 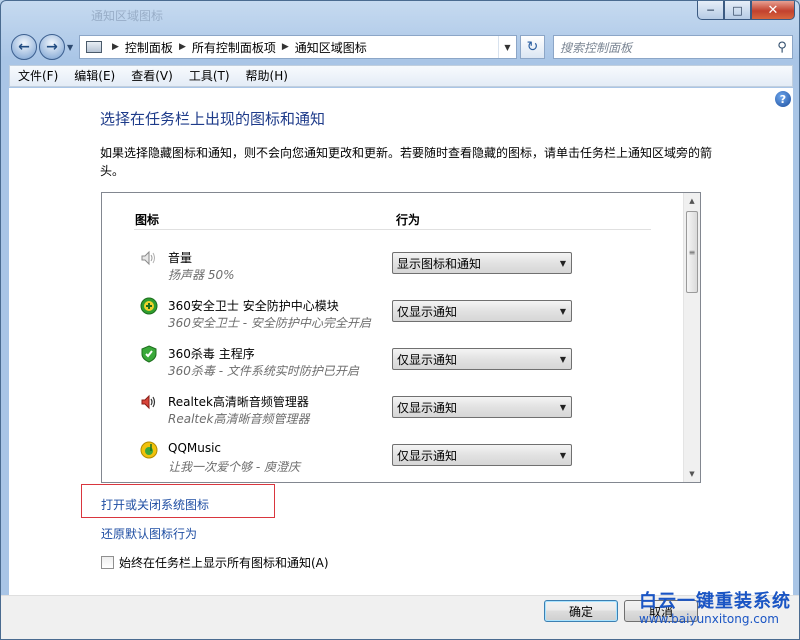 I want to click on 360-antivirus-icon, so click(x=149, y=354).